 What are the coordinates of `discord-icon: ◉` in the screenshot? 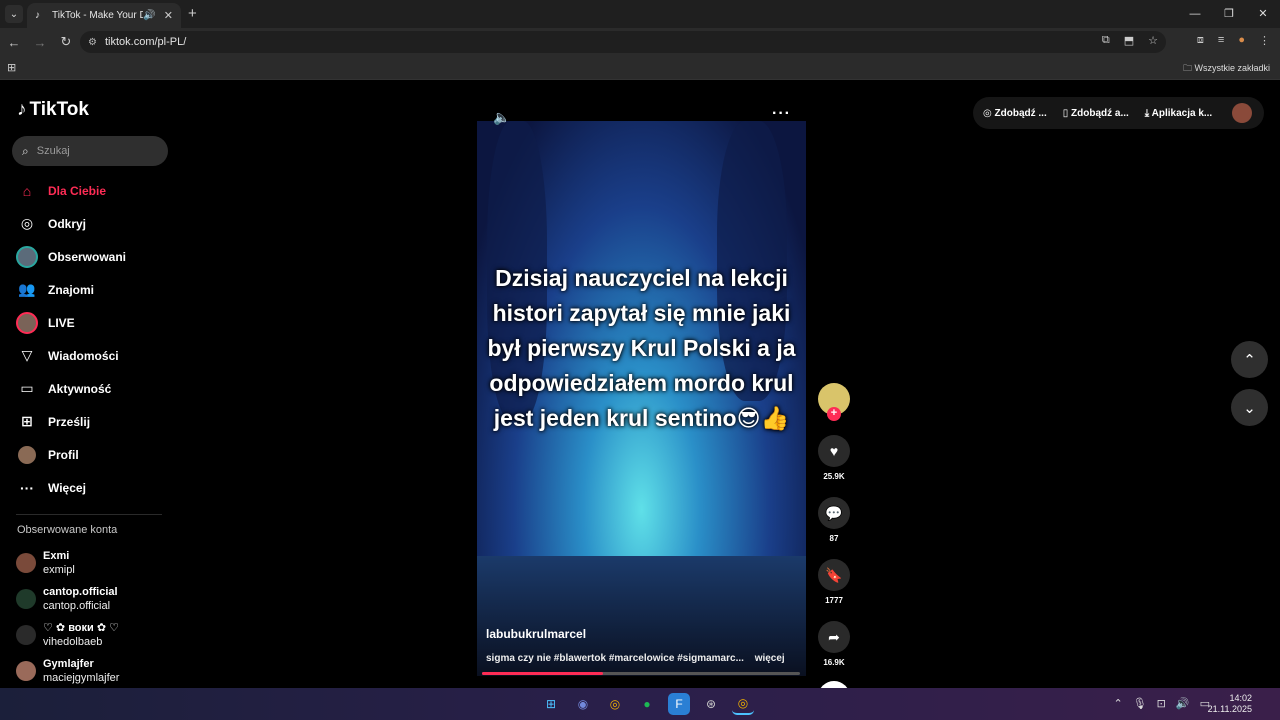 It's located at (583, 704).